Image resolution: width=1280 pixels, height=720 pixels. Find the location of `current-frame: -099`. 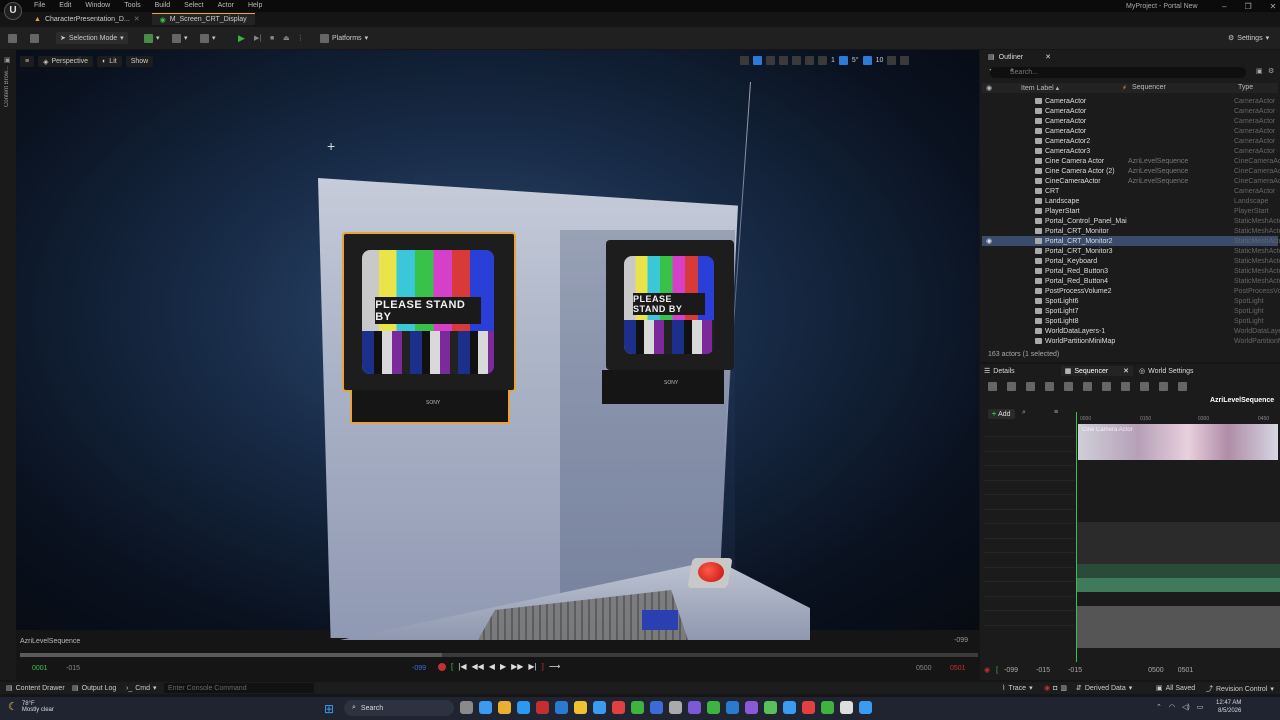

current-frame: -099 is located at coordinates (419, 668).